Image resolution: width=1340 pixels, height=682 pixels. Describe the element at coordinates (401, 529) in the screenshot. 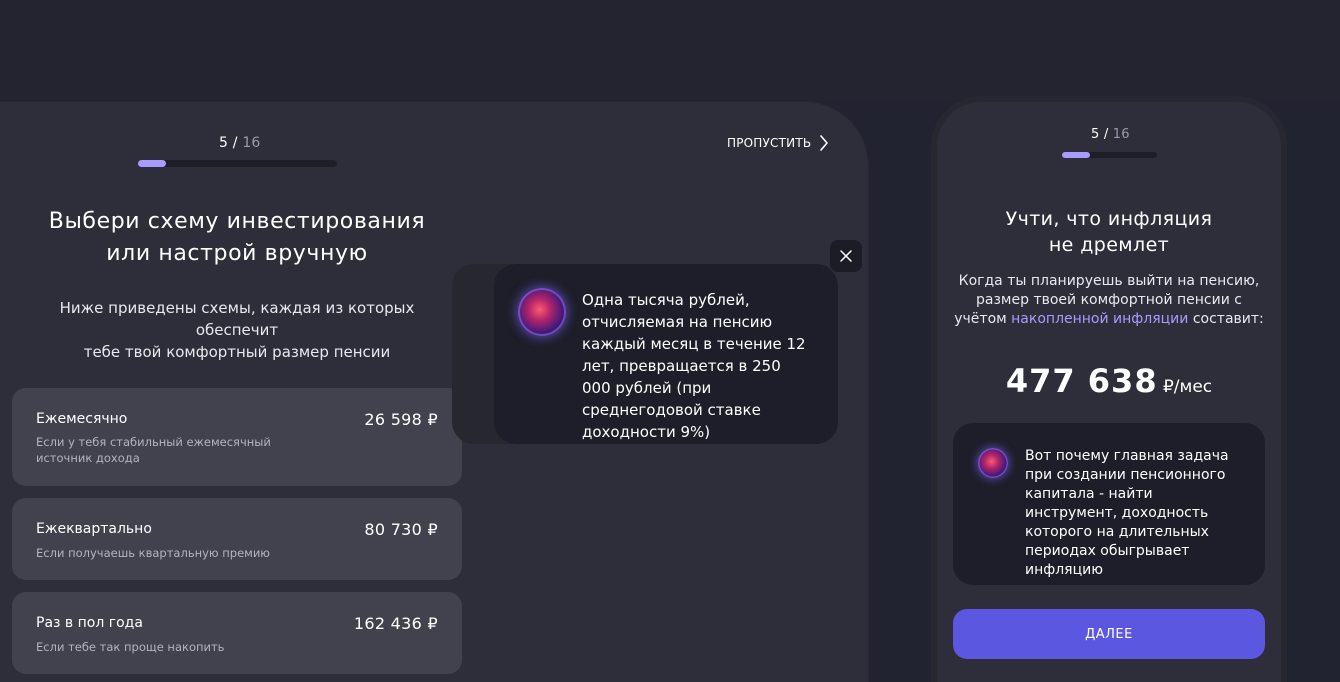

I see `scheme-amount: 80 730 ₽` at that location.